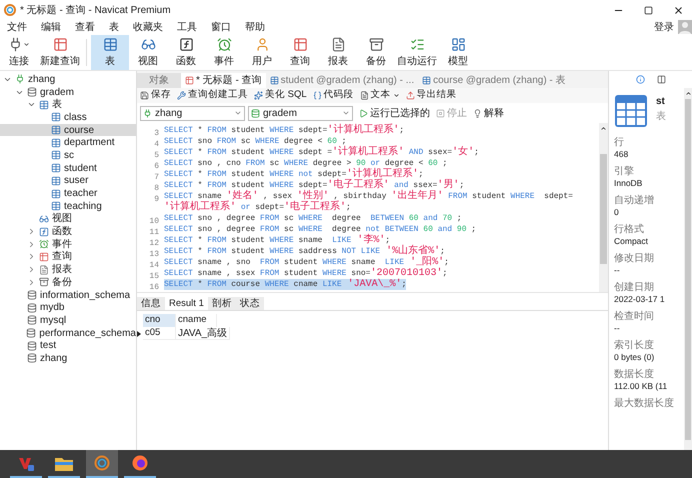 Image resolution: width=692 pixels, height=478 pixels. Describe the element at coordinates (661, 79) in the screenshot. I see `panel-icon` at that location.